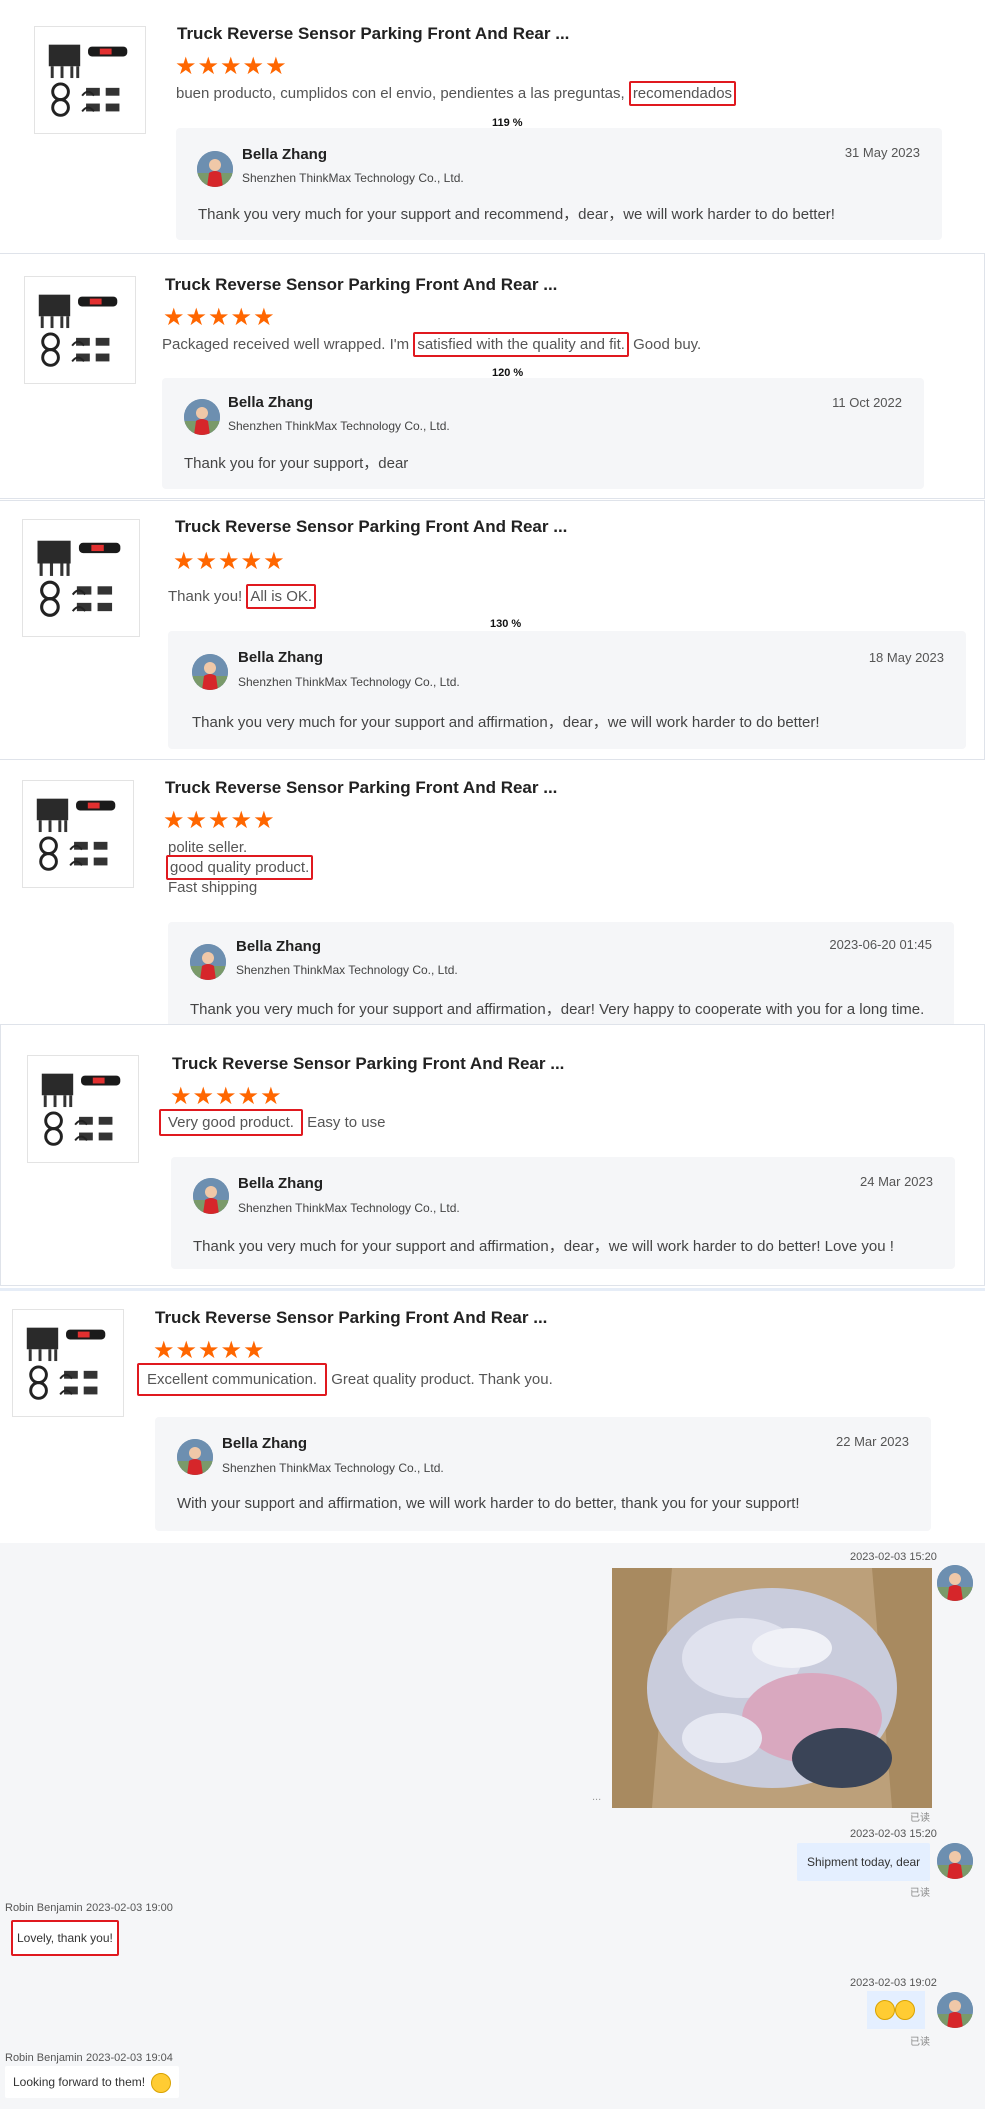 This screenshot has height=2109, width=985. Describe the element at coordinates (129, 2058) in the screenshot. I see `message-timestamp: 2023-02-03 19:04` at that location.